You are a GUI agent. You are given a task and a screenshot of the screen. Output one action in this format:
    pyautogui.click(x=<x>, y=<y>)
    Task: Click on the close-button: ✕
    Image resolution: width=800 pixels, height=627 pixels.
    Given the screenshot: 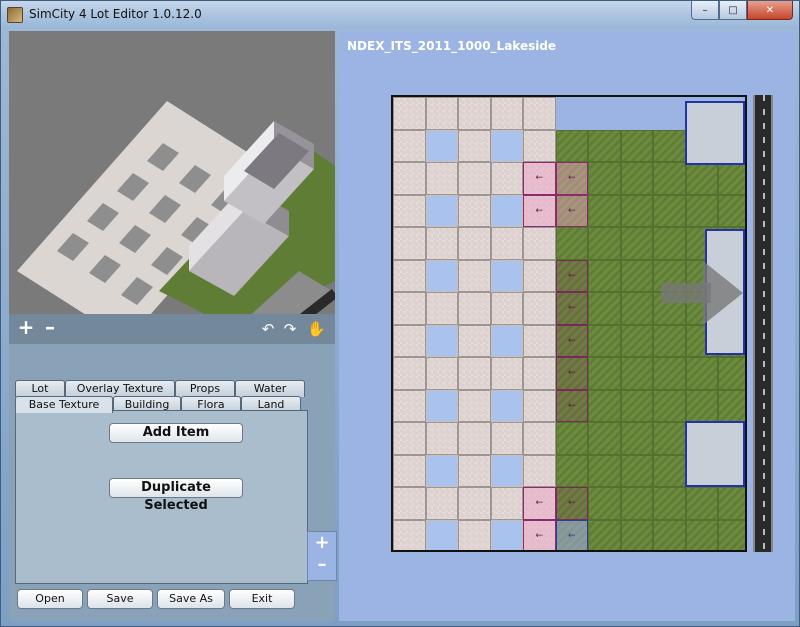 What is the action you would take?
    pyautogui.click(x=770, y=10)
    